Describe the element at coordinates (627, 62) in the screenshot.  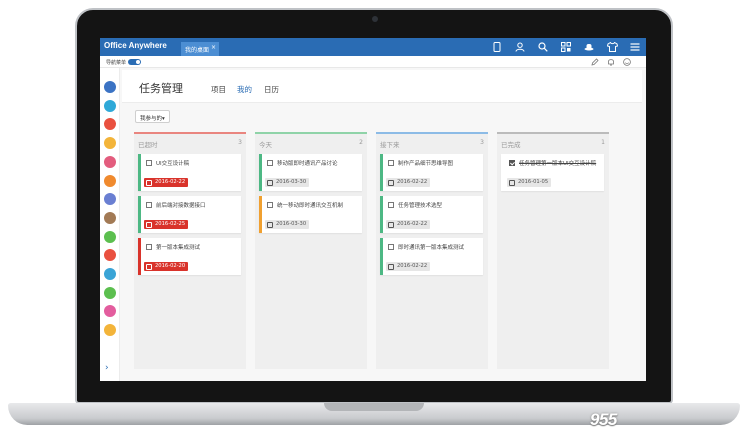
I see `smiley-icon` at that location.